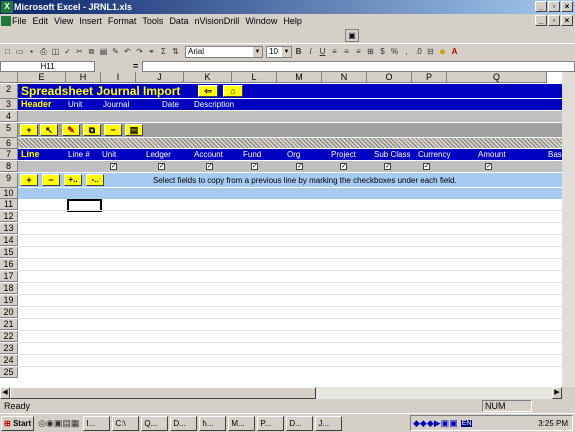  Describe the element at coordinates (387, 166) in the screenshot. I see `copy-subclass-checkbox: ✓` at that location.